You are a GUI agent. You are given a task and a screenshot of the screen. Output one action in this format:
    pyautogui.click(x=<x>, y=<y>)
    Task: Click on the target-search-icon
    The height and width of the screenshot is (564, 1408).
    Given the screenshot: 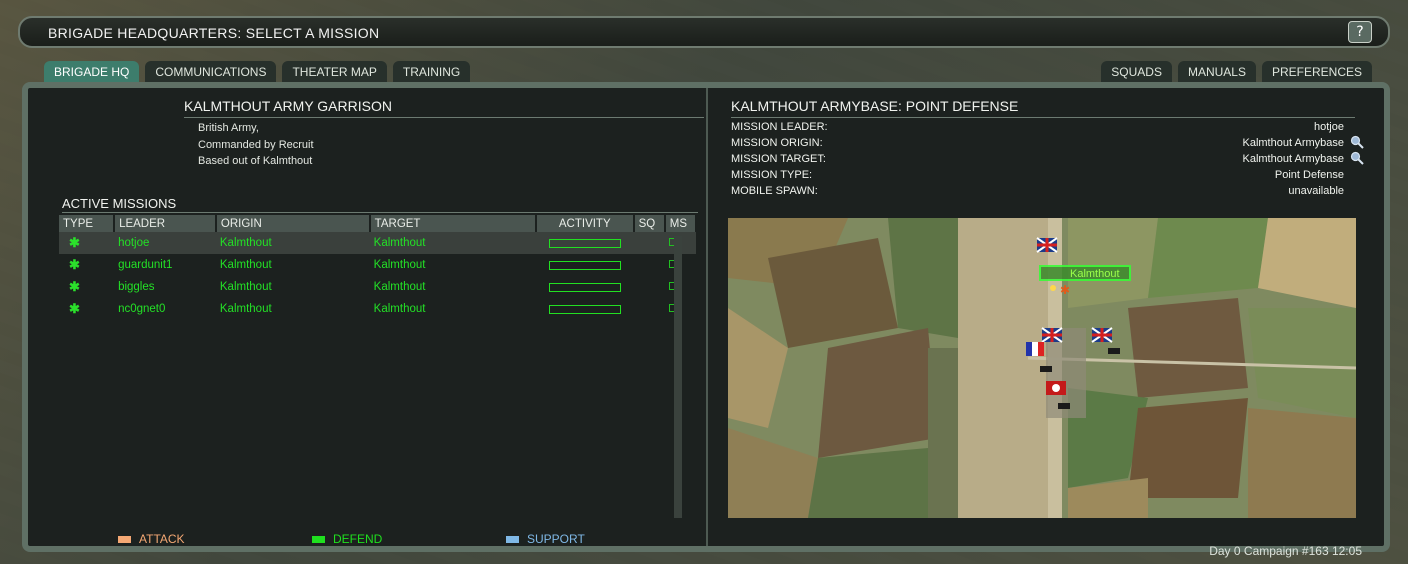 What is the action you would take?
    pyautogui.click(x=1357, y=158)
    